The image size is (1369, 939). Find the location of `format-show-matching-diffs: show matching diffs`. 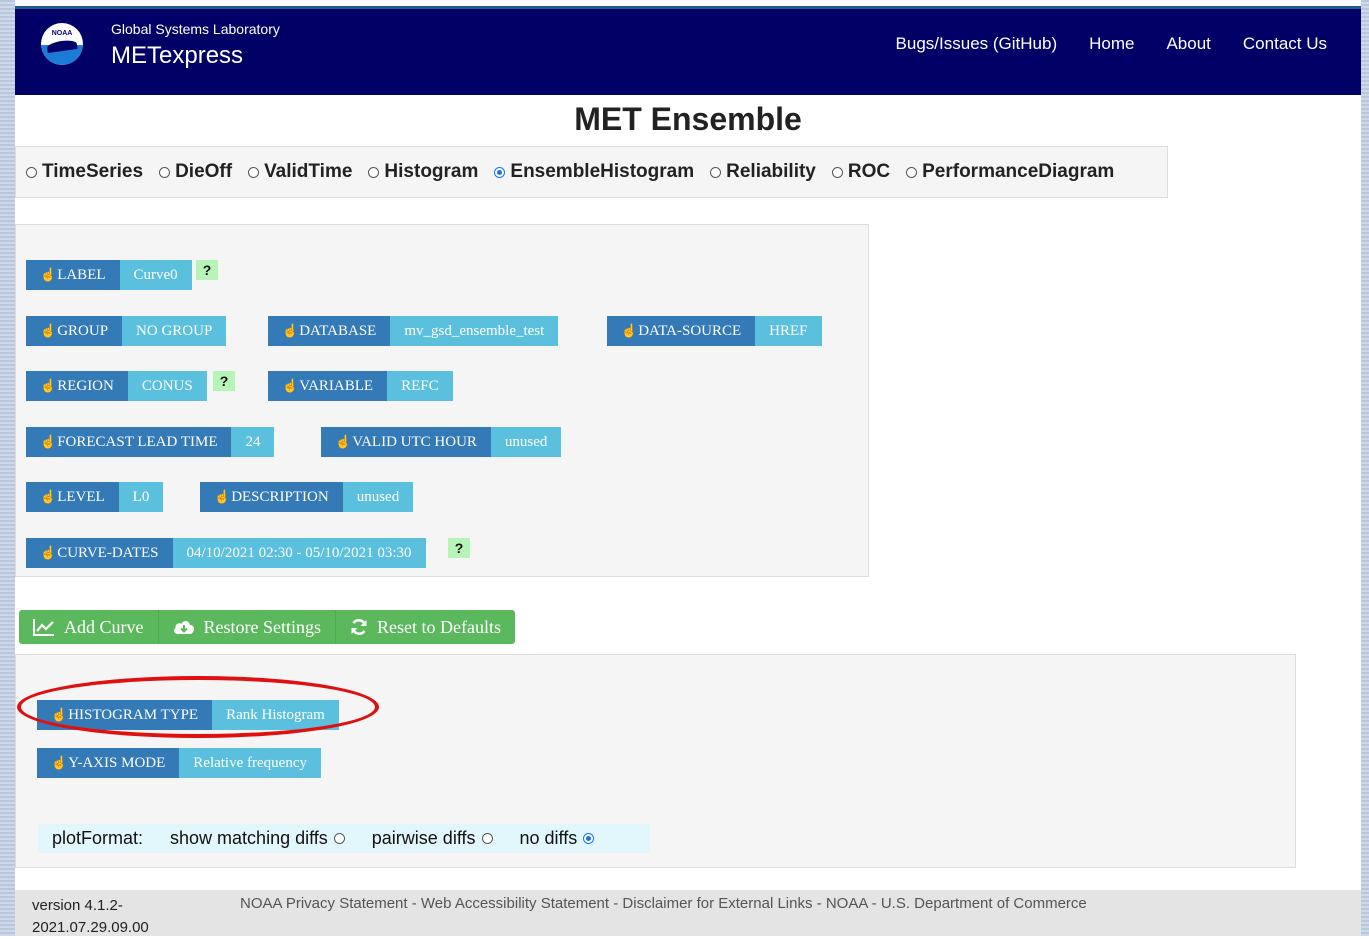

format-show-matching-diffs: show matching diffs is located at coordinates (257, 838).